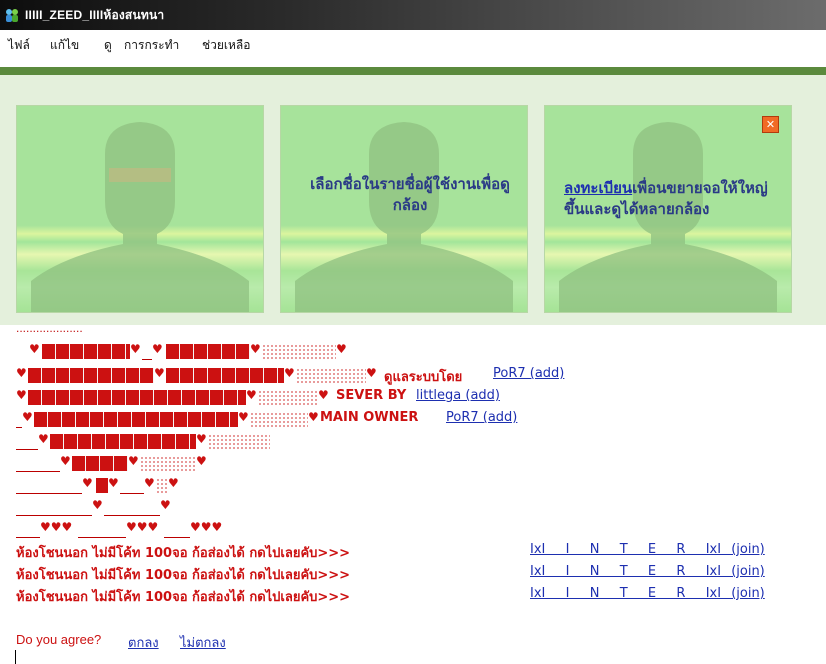 Image resolution: width=826 pixels, height=664 pixels. I want to click on art-row-1: ♥ ♥ ♥ ♥ ♥, so click(216, 351).